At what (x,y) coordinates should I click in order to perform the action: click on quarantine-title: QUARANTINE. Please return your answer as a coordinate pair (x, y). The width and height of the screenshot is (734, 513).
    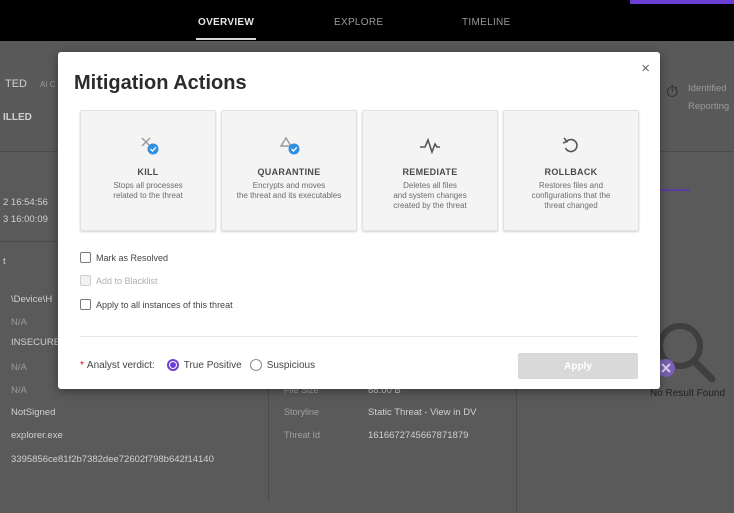
    Looking at the image, I should click on (289, 172).